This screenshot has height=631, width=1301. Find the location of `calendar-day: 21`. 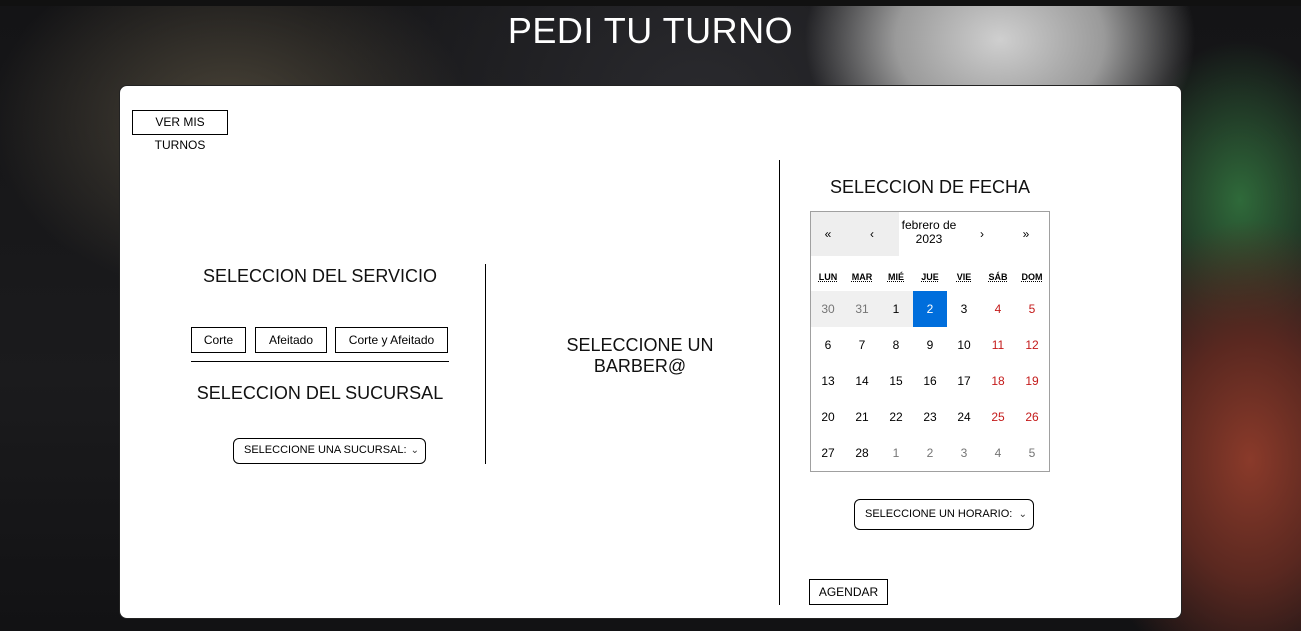

calendar-day: 21 is located at coordinates (862, 417).